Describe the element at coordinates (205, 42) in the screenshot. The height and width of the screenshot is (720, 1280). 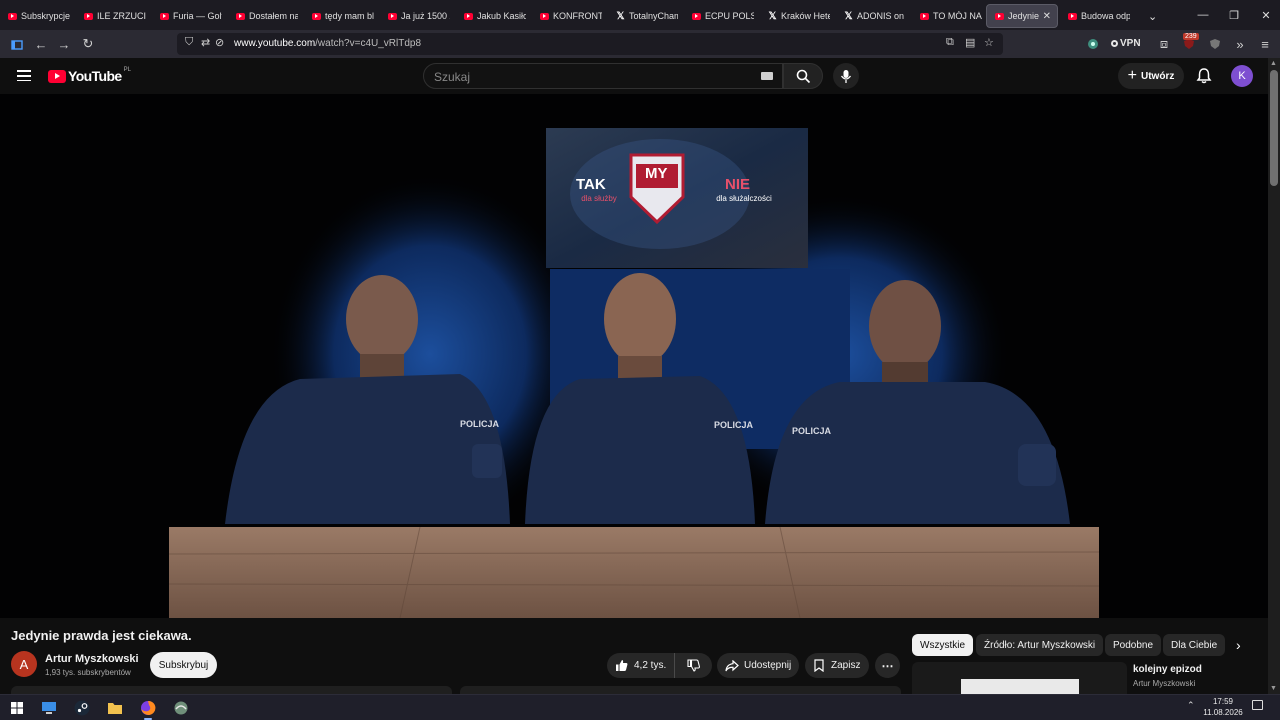
I see `permissions-icon: ⇄` at that location.